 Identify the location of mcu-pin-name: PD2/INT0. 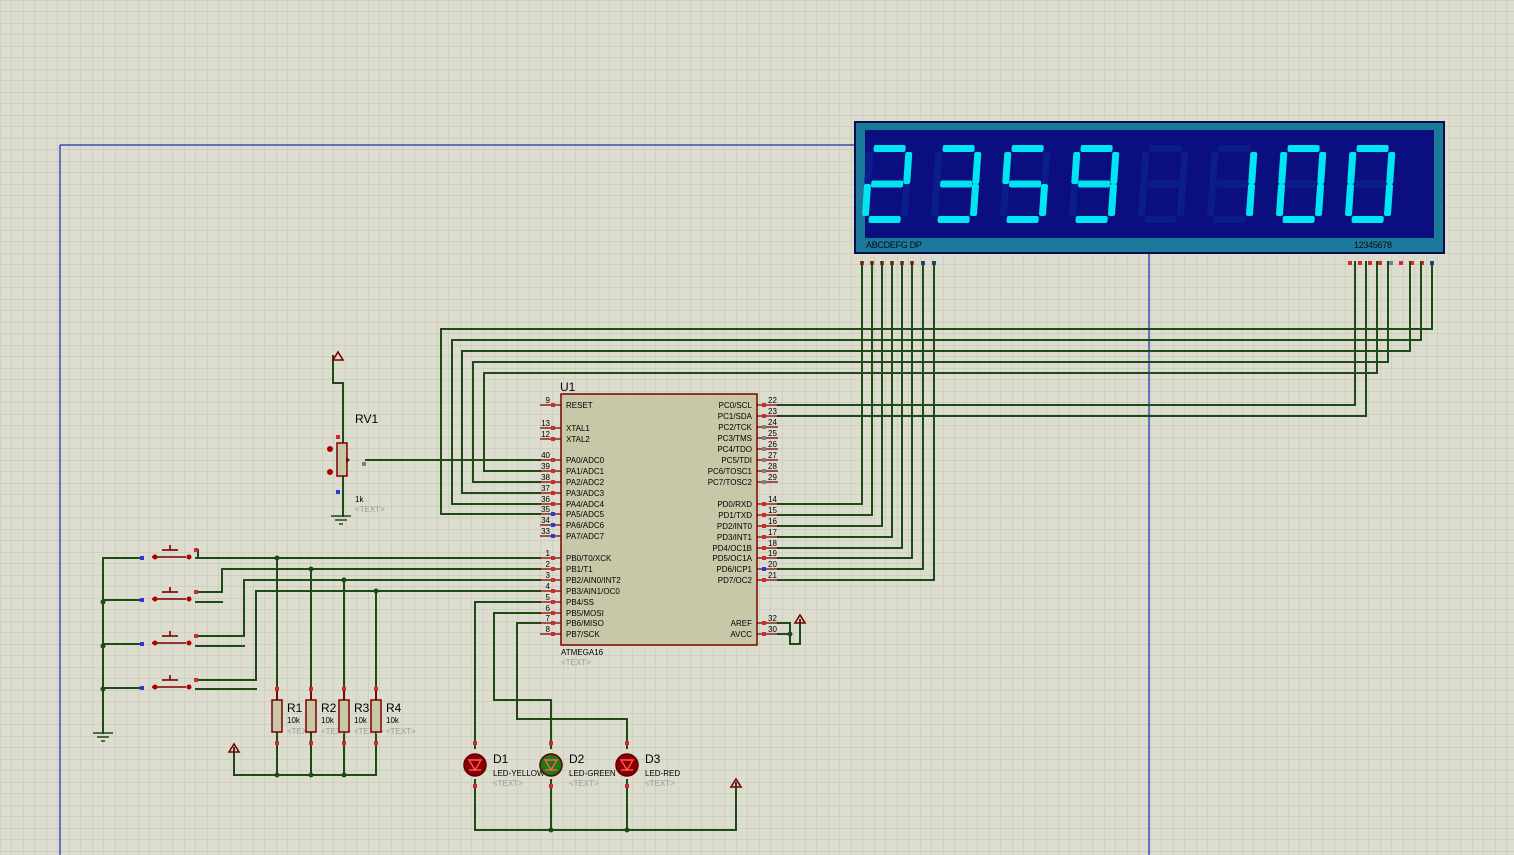
(735, 526).